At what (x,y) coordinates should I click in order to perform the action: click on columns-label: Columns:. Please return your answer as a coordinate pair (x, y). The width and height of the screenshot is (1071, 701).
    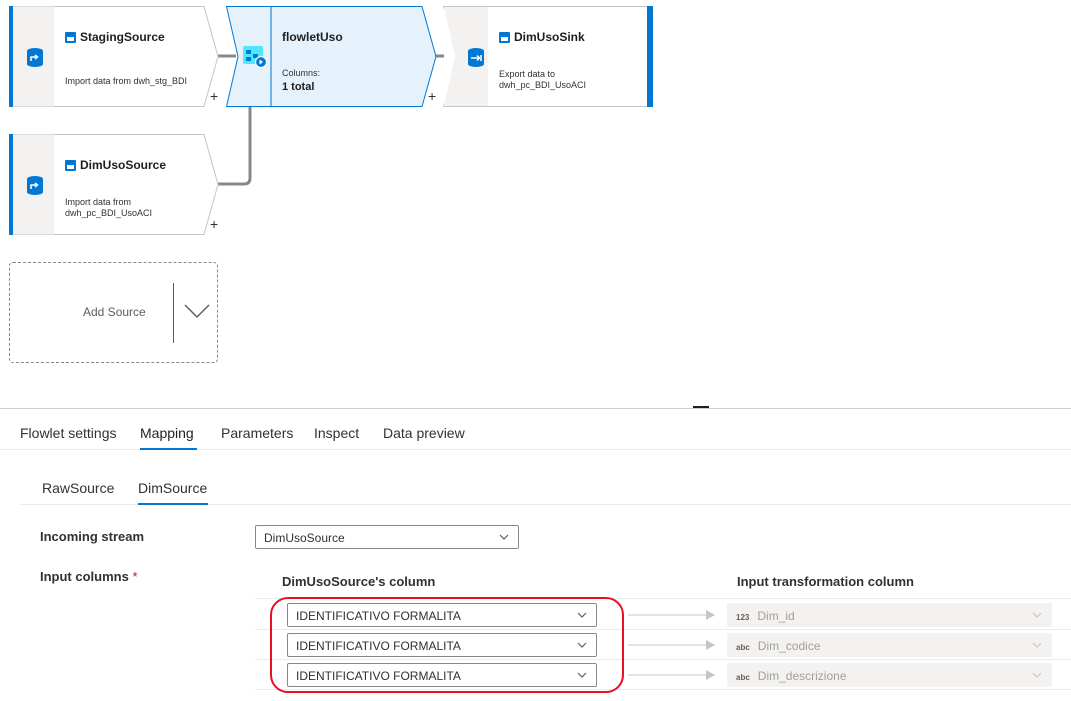
    Looking at the image, I should click on (301, 73).